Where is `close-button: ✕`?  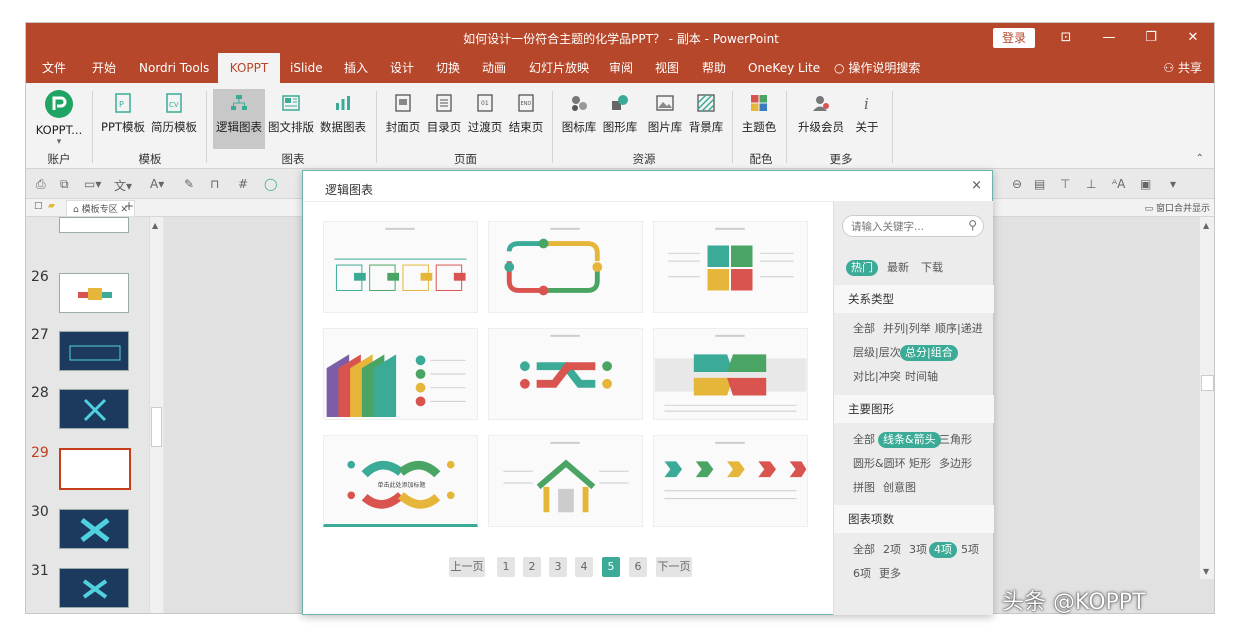 close-button: ✕ is located at coordinates (1193, 38).